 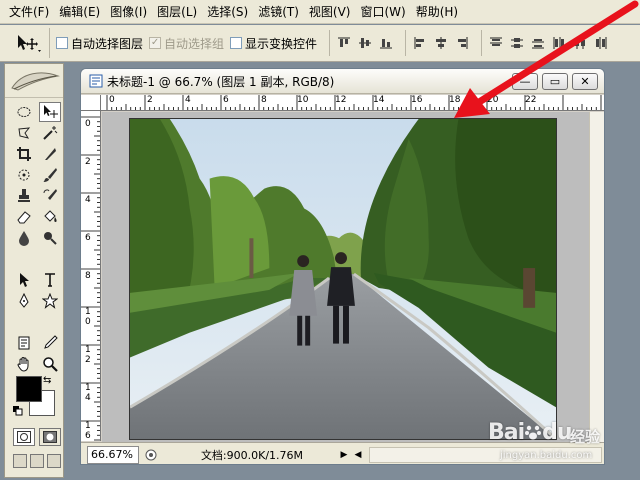 I want to click on auto-select-layer-checkbox: 自动选择图层, so click(x=99, y=43).